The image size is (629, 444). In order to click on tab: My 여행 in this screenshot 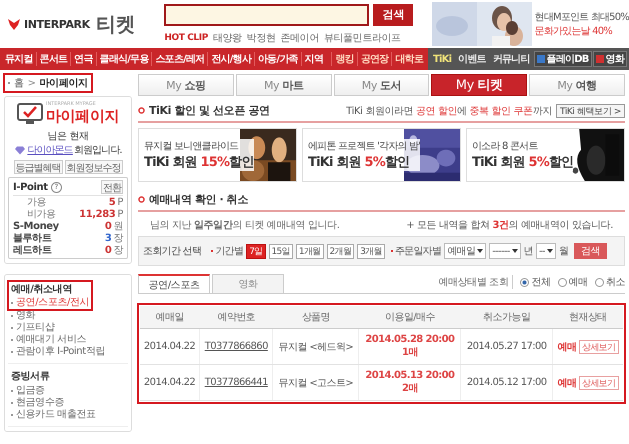, I will do `click(577, 85)`.